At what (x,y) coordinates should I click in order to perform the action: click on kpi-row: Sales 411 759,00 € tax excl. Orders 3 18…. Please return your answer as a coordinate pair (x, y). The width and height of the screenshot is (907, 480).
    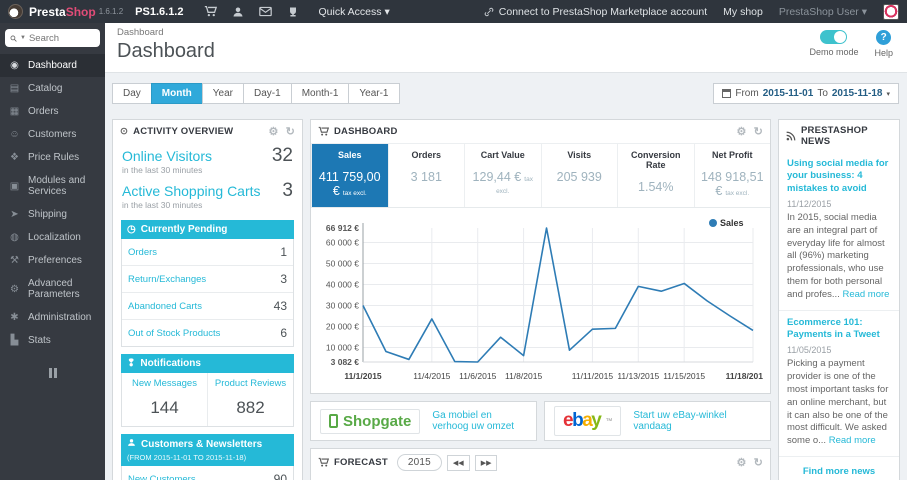
    Looking at the image, I should click on (540, 175).